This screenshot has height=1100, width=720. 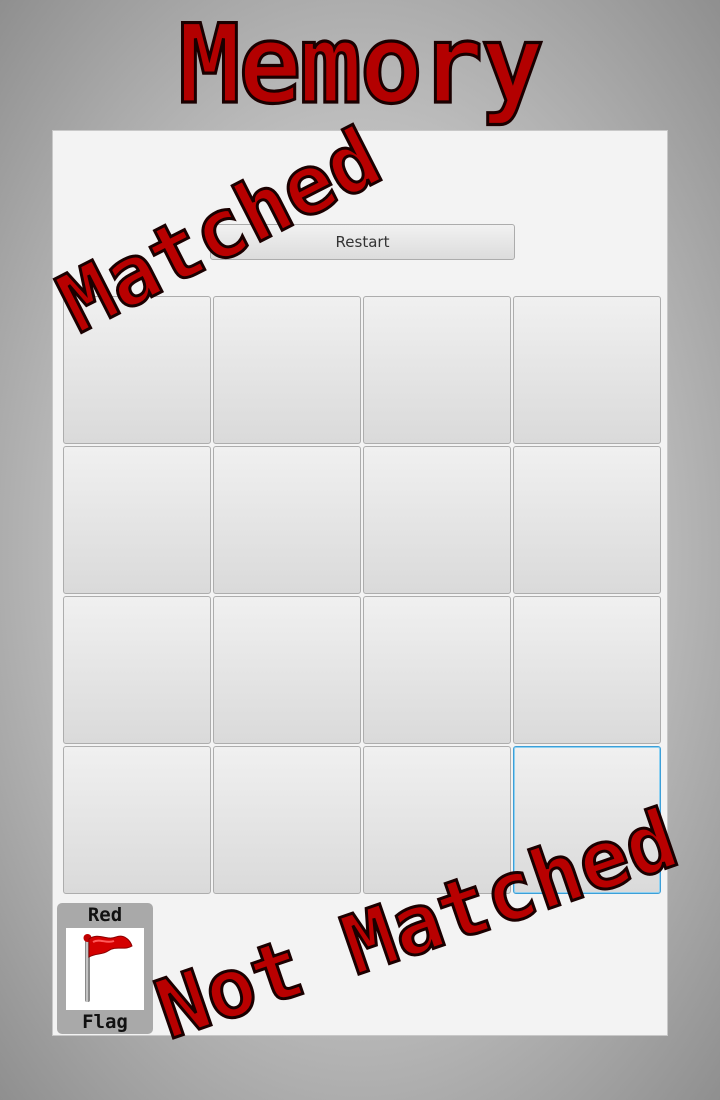 What do you see at coordinates (361, 64) in the screenshot?
I see `game-title: Memory` at bounding box center [361, 64].